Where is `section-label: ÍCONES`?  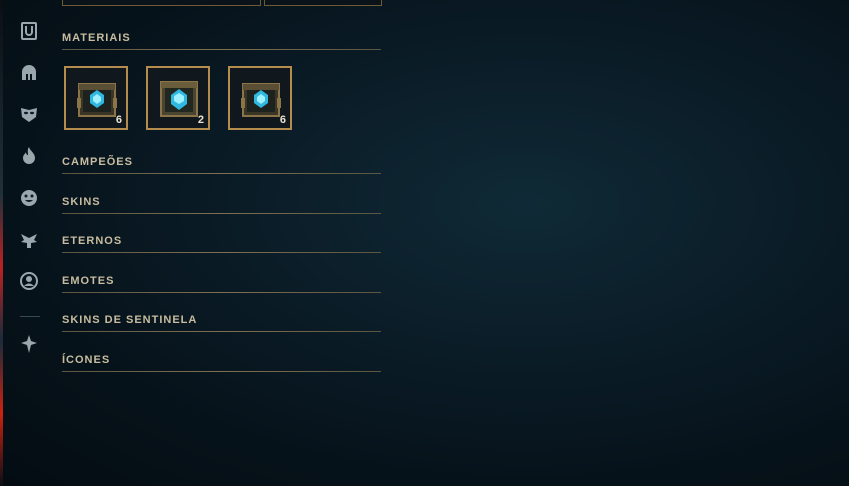
section-label: ÍCONES is located at coordinates (86, 360).